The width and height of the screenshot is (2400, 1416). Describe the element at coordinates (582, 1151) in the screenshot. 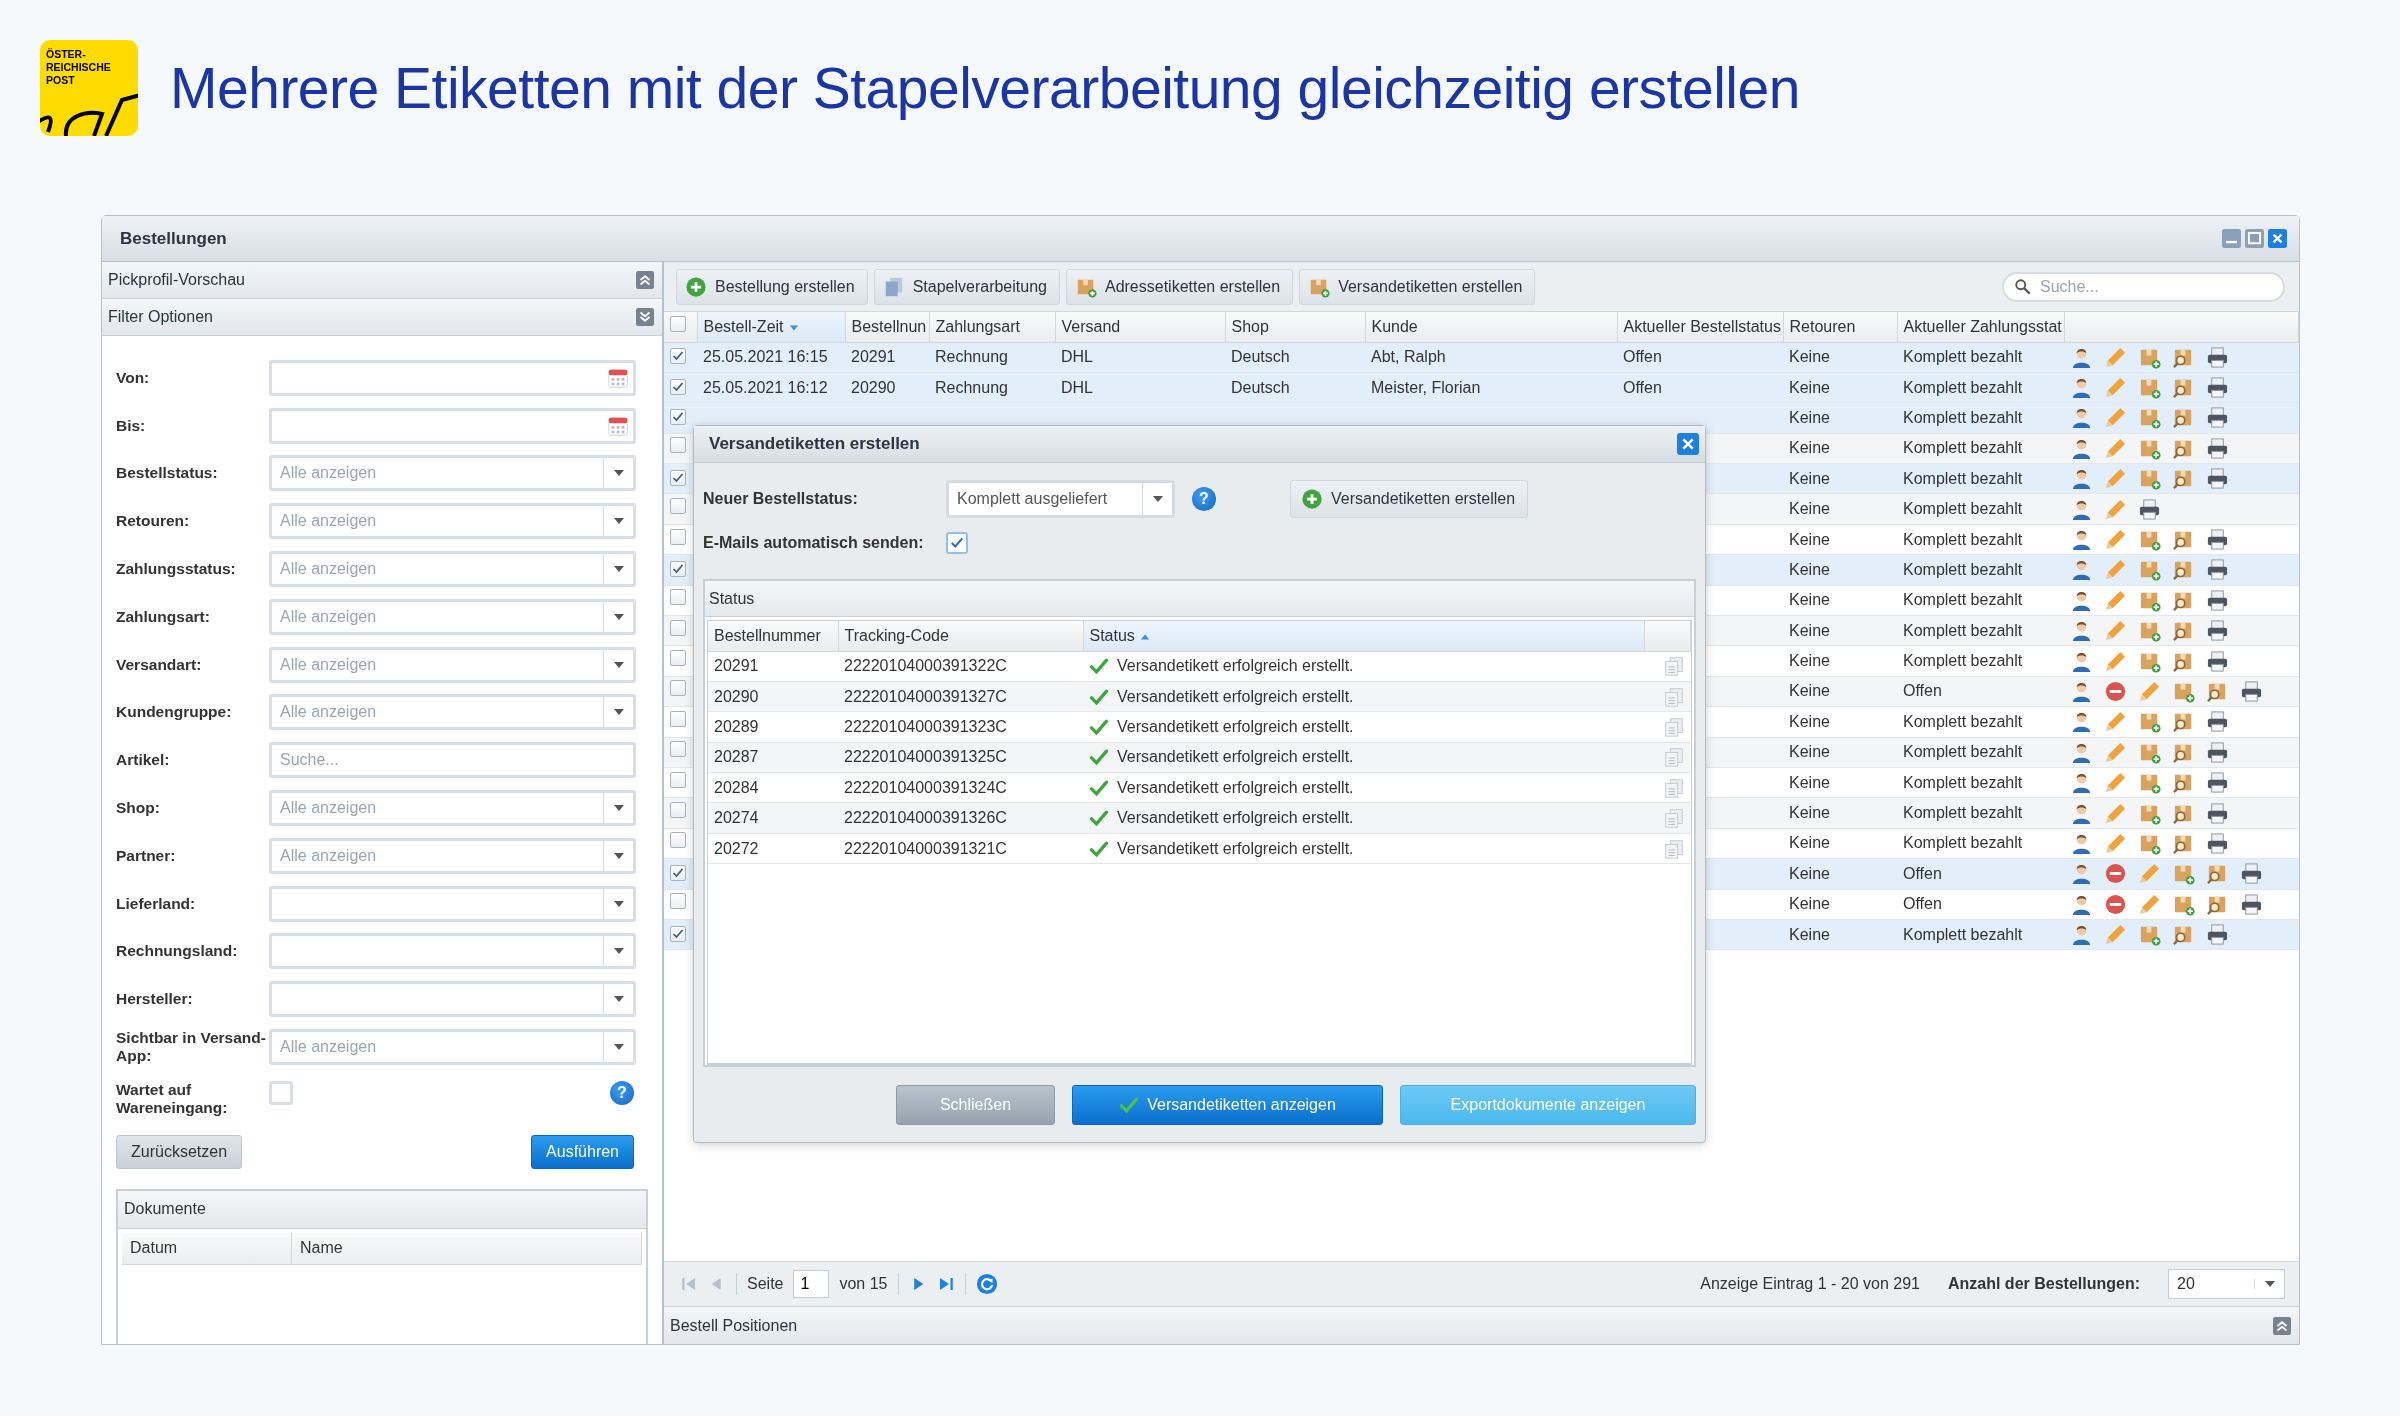

I see `button: Ausführen` at that location.